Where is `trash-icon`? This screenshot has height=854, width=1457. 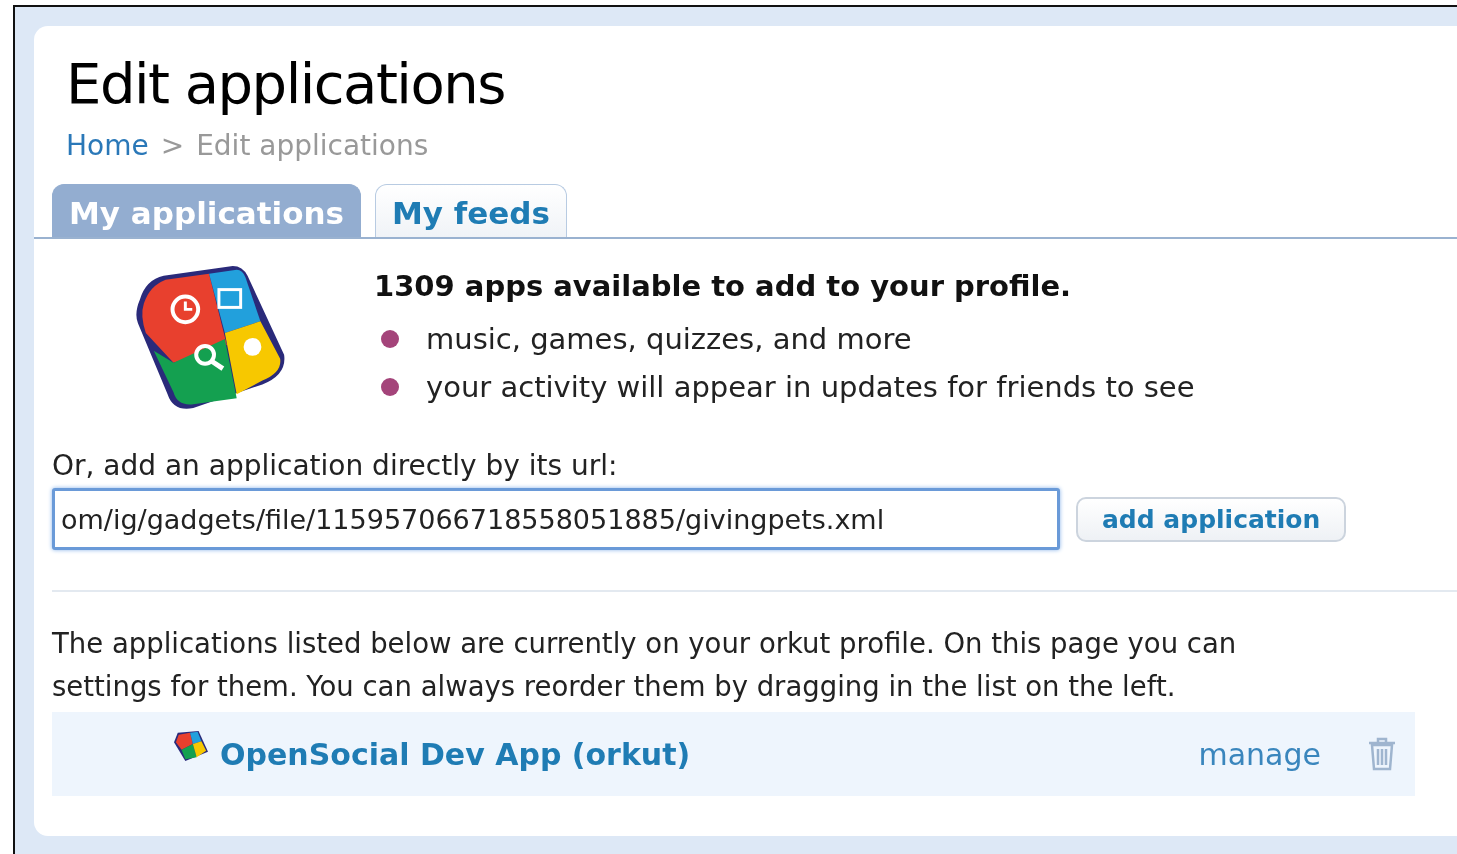 trash-icon is located at coordinates (1382, 754).